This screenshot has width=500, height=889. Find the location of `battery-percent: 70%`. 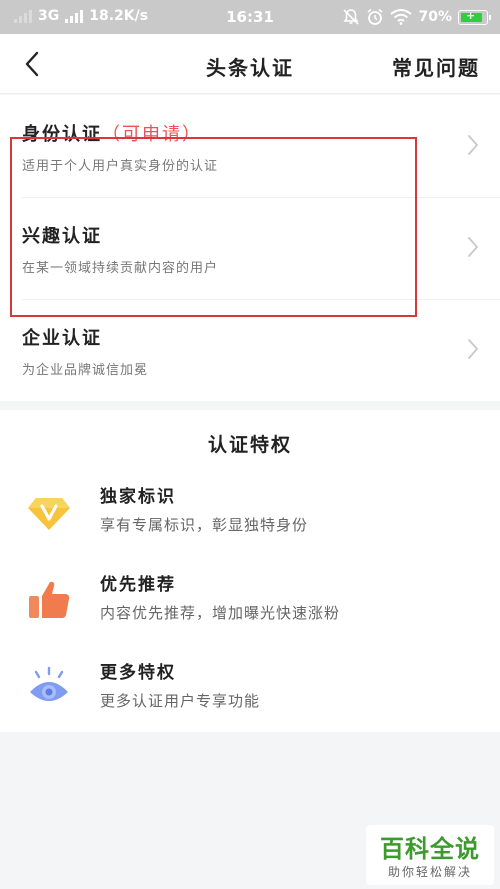

battery-percent: 70% is located at coordinates (435, 17).